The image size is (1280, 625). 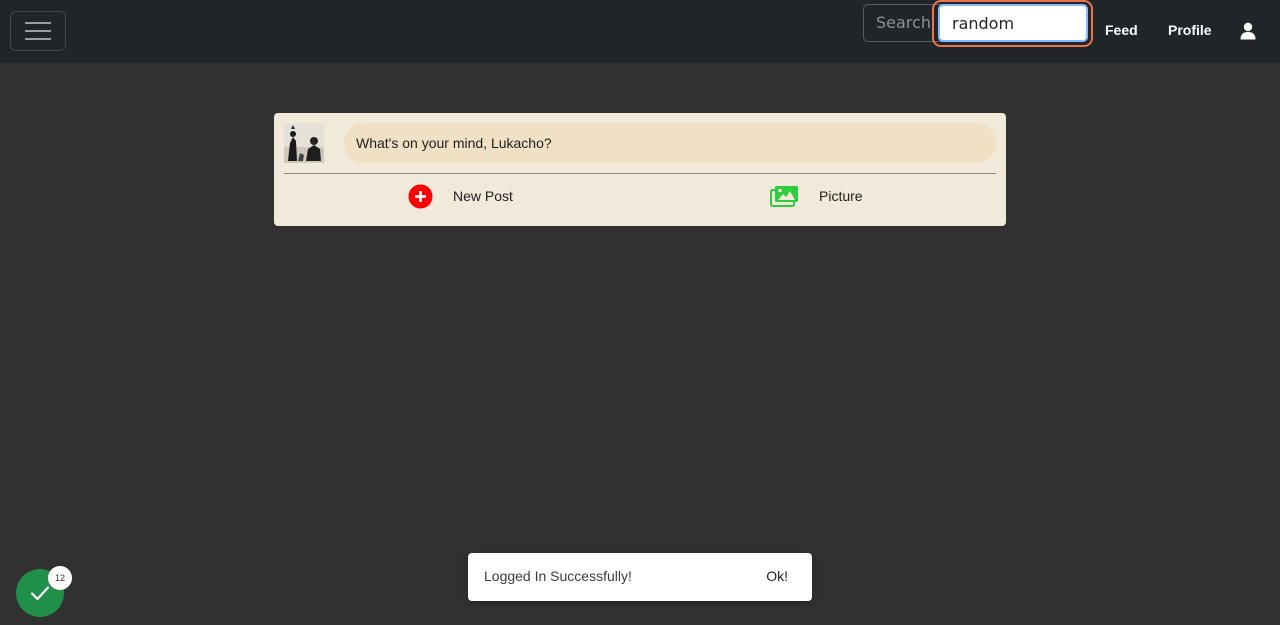 I want to click on avatar, so click(x=304, y=143).